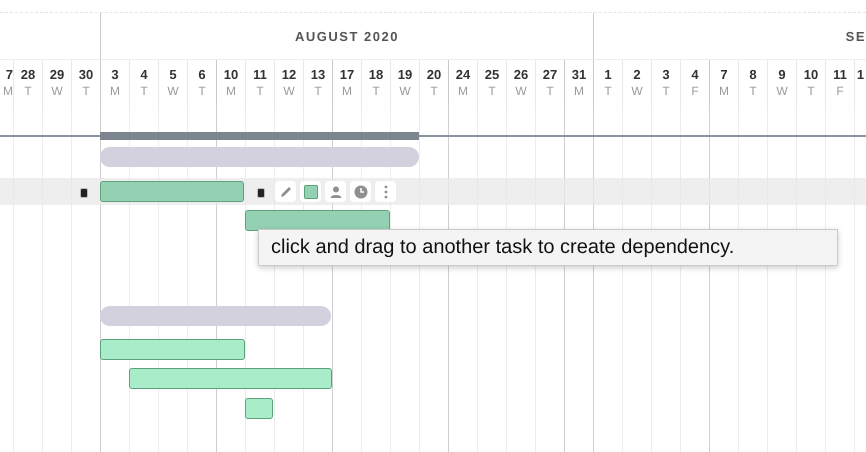 This screenshot has width=866, height=452. I want to click on day-number: 17, so click(347, 75).